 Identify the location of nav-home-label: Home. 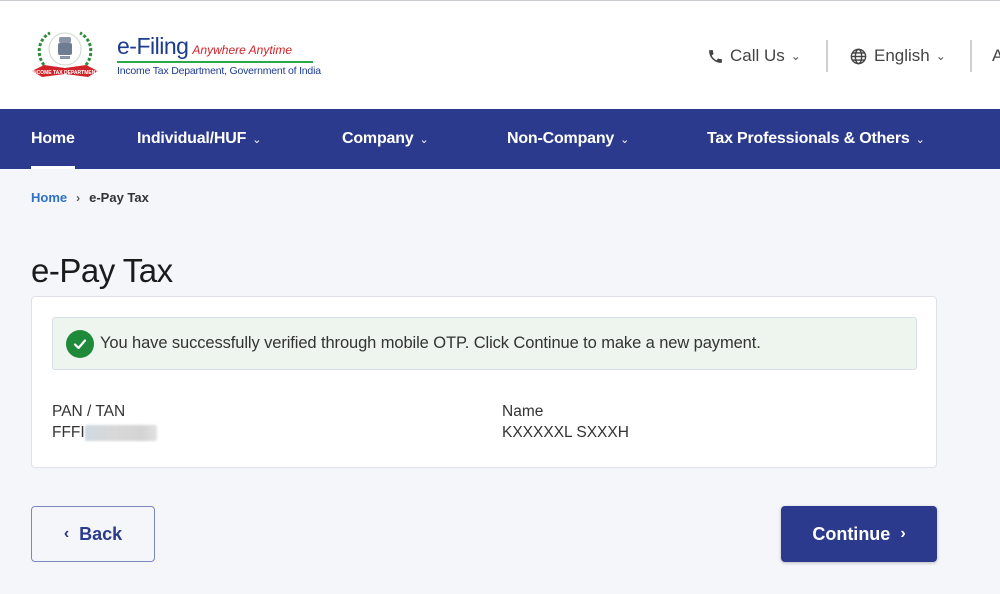
(53, 138).